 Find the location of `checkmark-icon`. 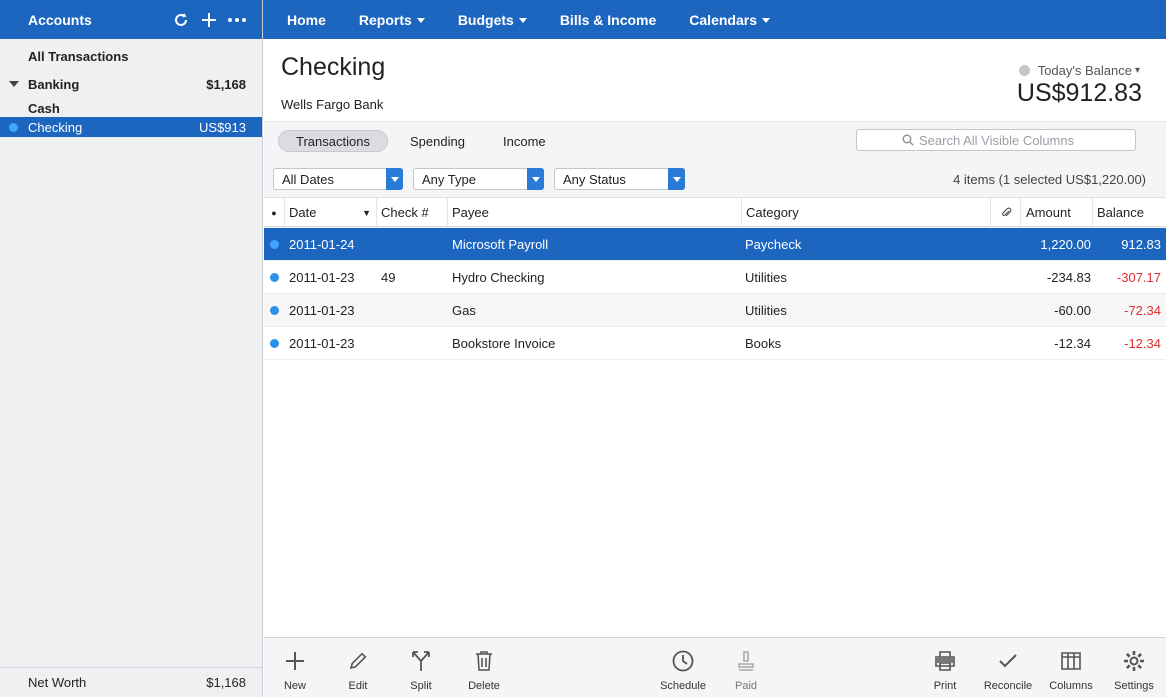

checkmark-icon is located at coordinates (1008, 661).